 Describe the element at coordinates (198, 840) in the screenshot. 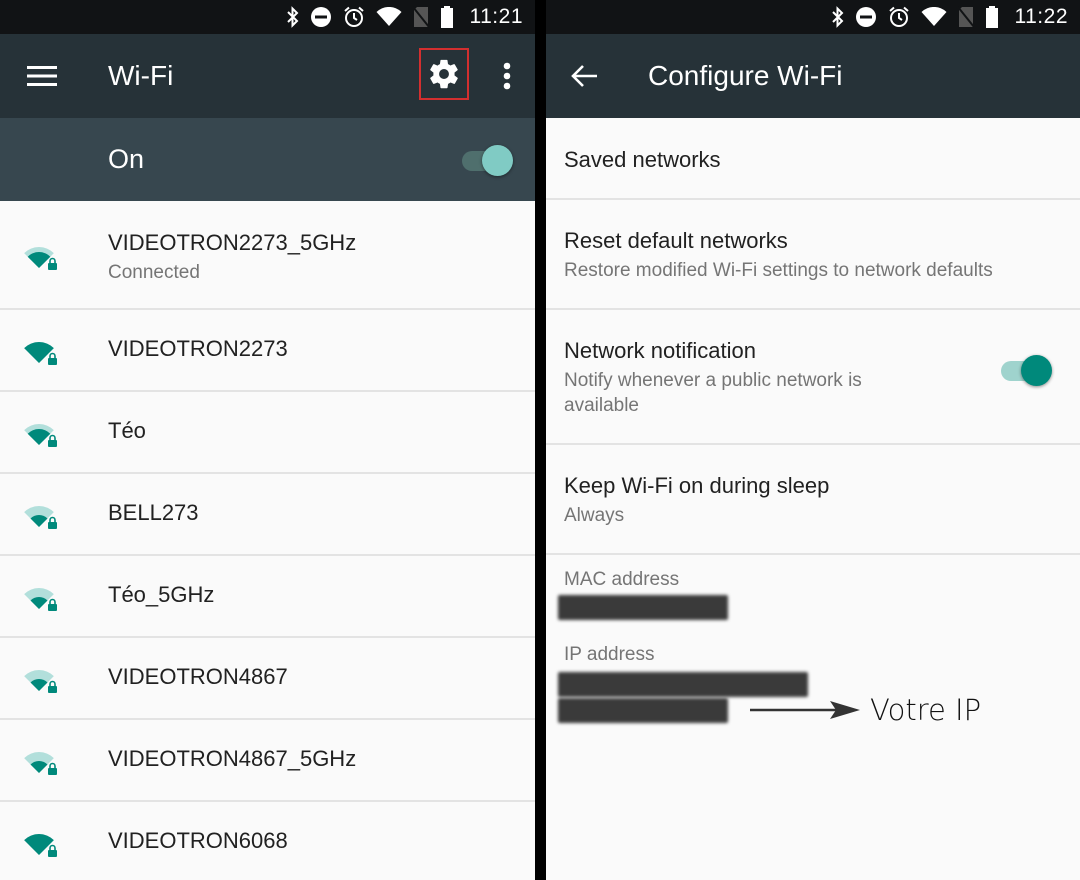

I see `network-ssid: VIDEOTRON6068` at that location.